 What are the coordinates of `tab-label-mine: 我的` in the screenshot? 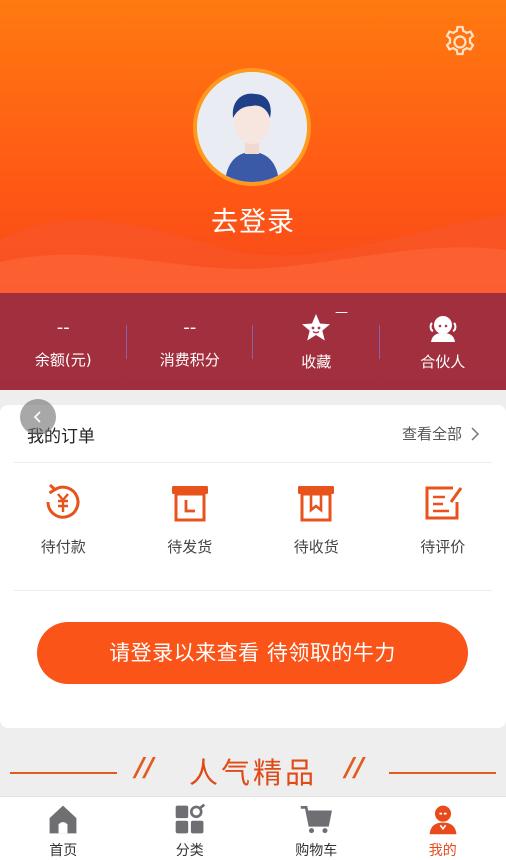 It's located at (442, 851).